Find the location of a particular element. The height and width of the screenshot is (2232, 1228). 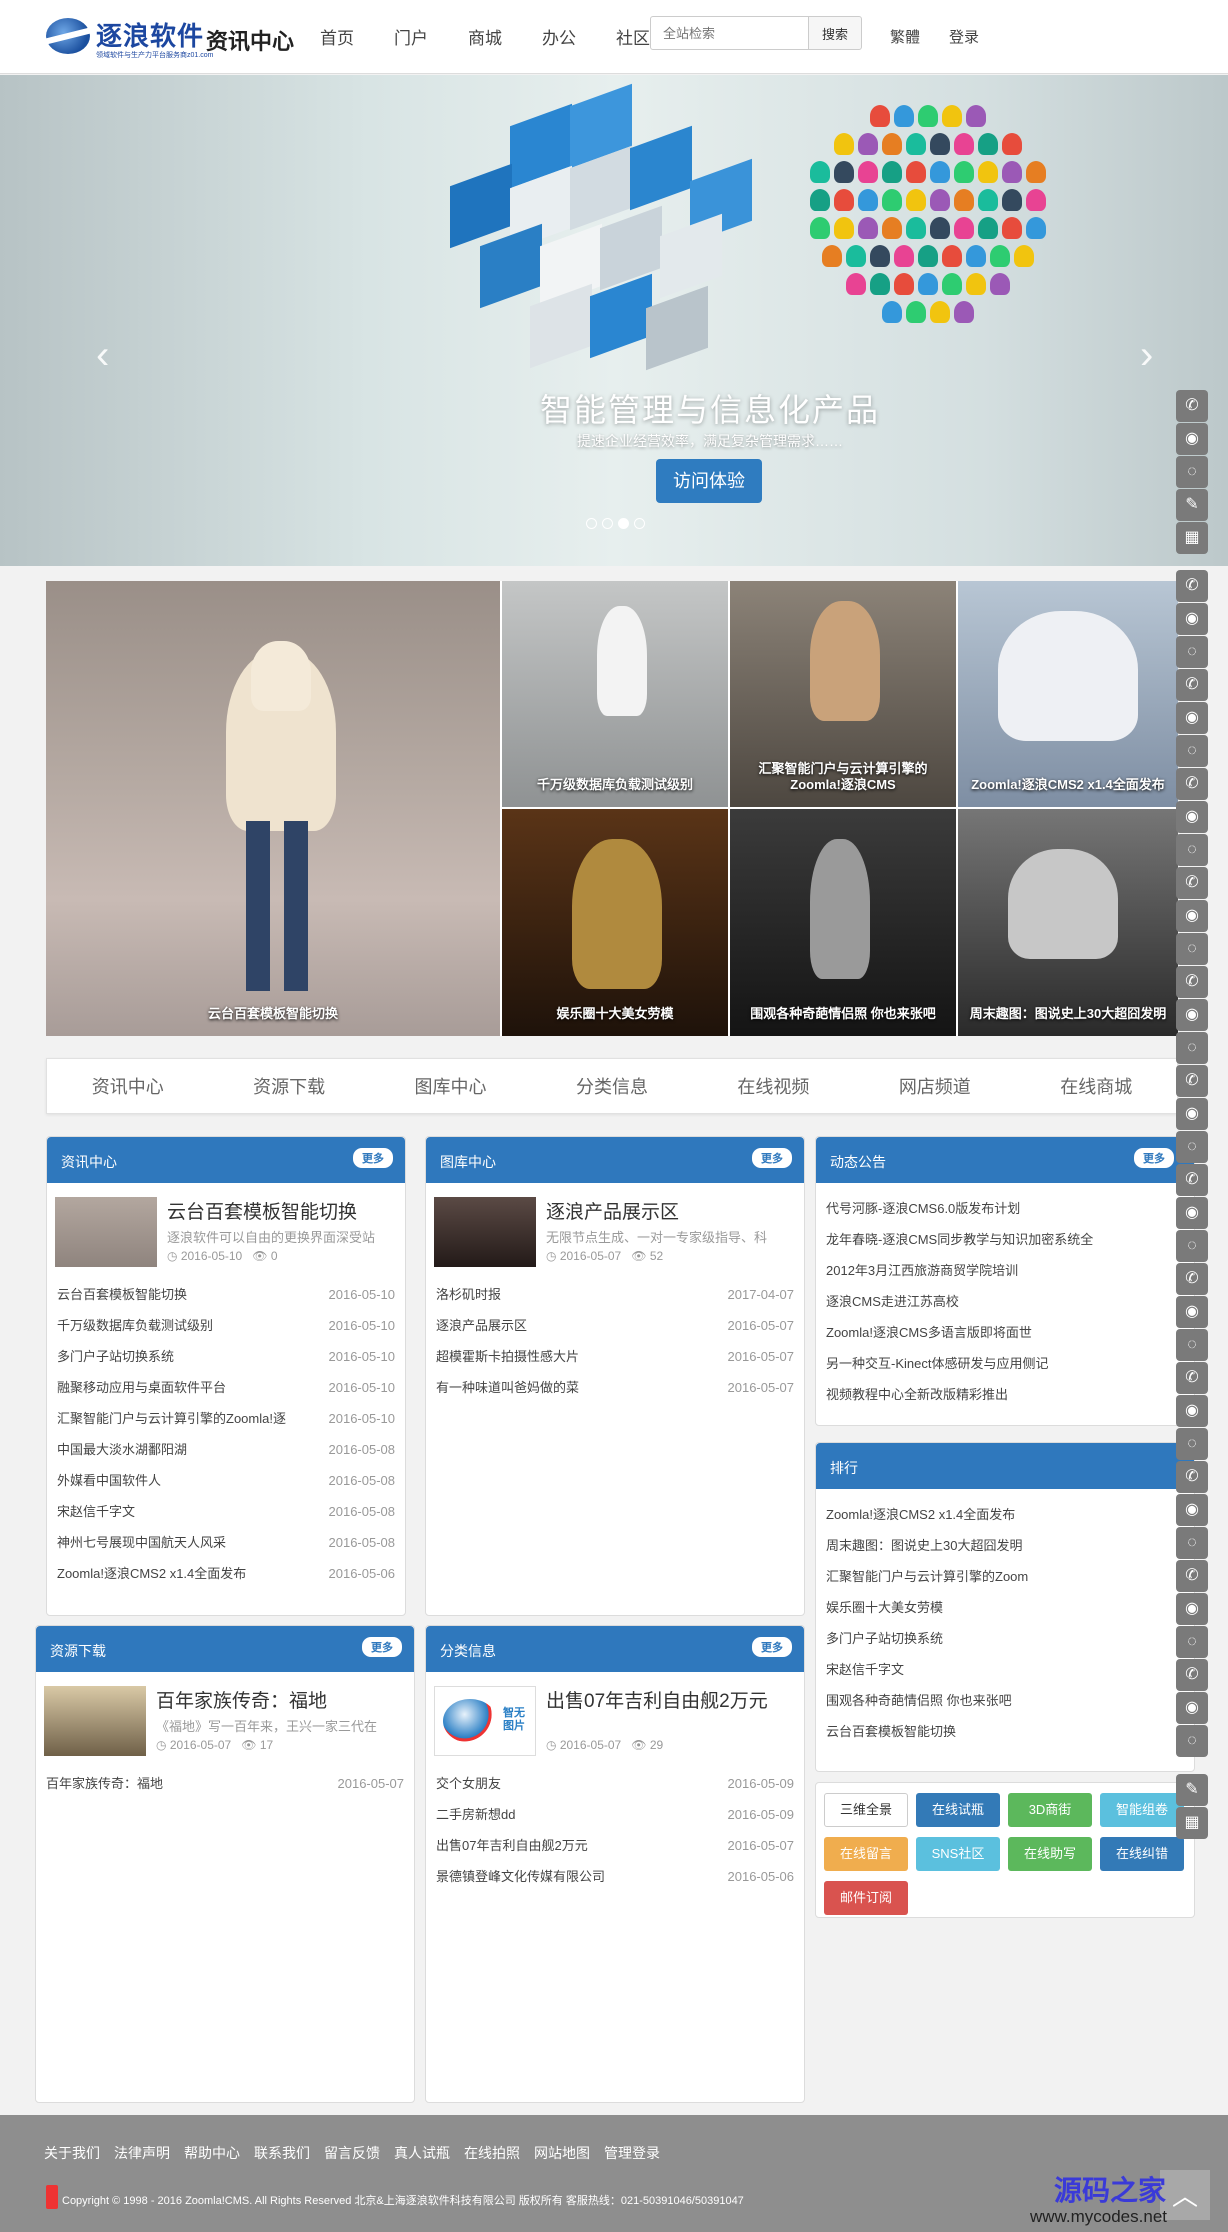

footer-link: 留言反馈 is located at coordinates (352, 2153).